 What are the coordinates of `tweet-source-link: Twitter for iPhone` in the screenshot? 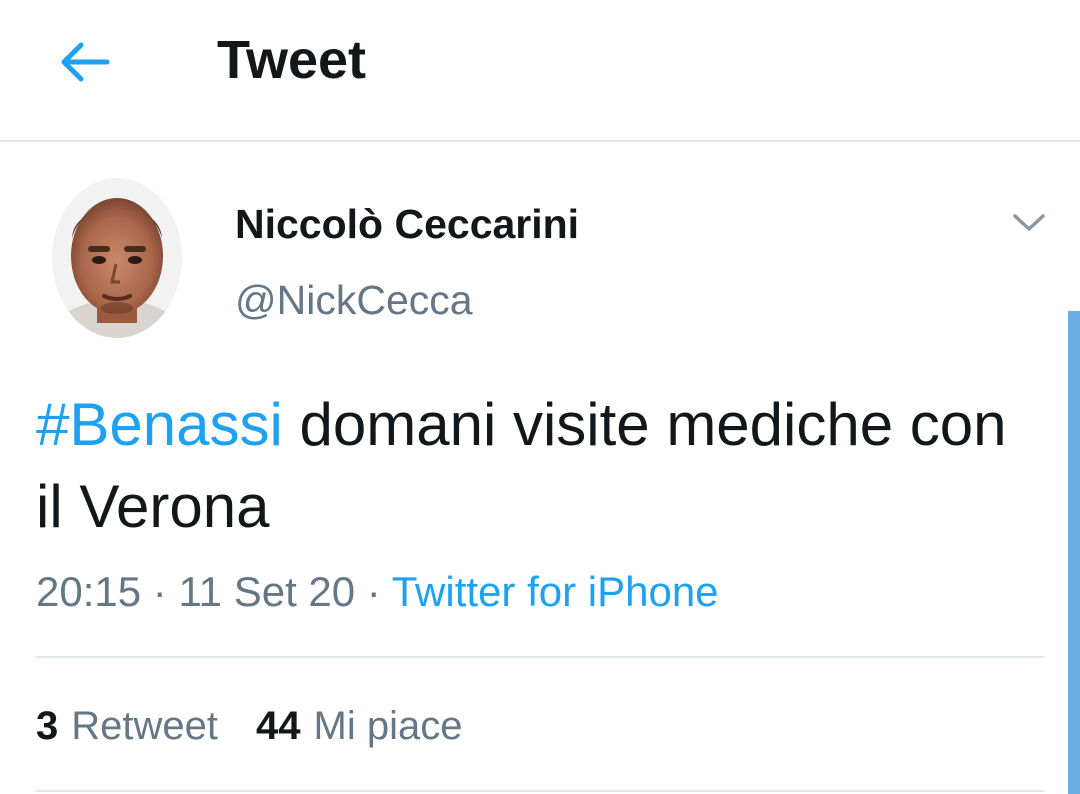 It's located at (555, 591).